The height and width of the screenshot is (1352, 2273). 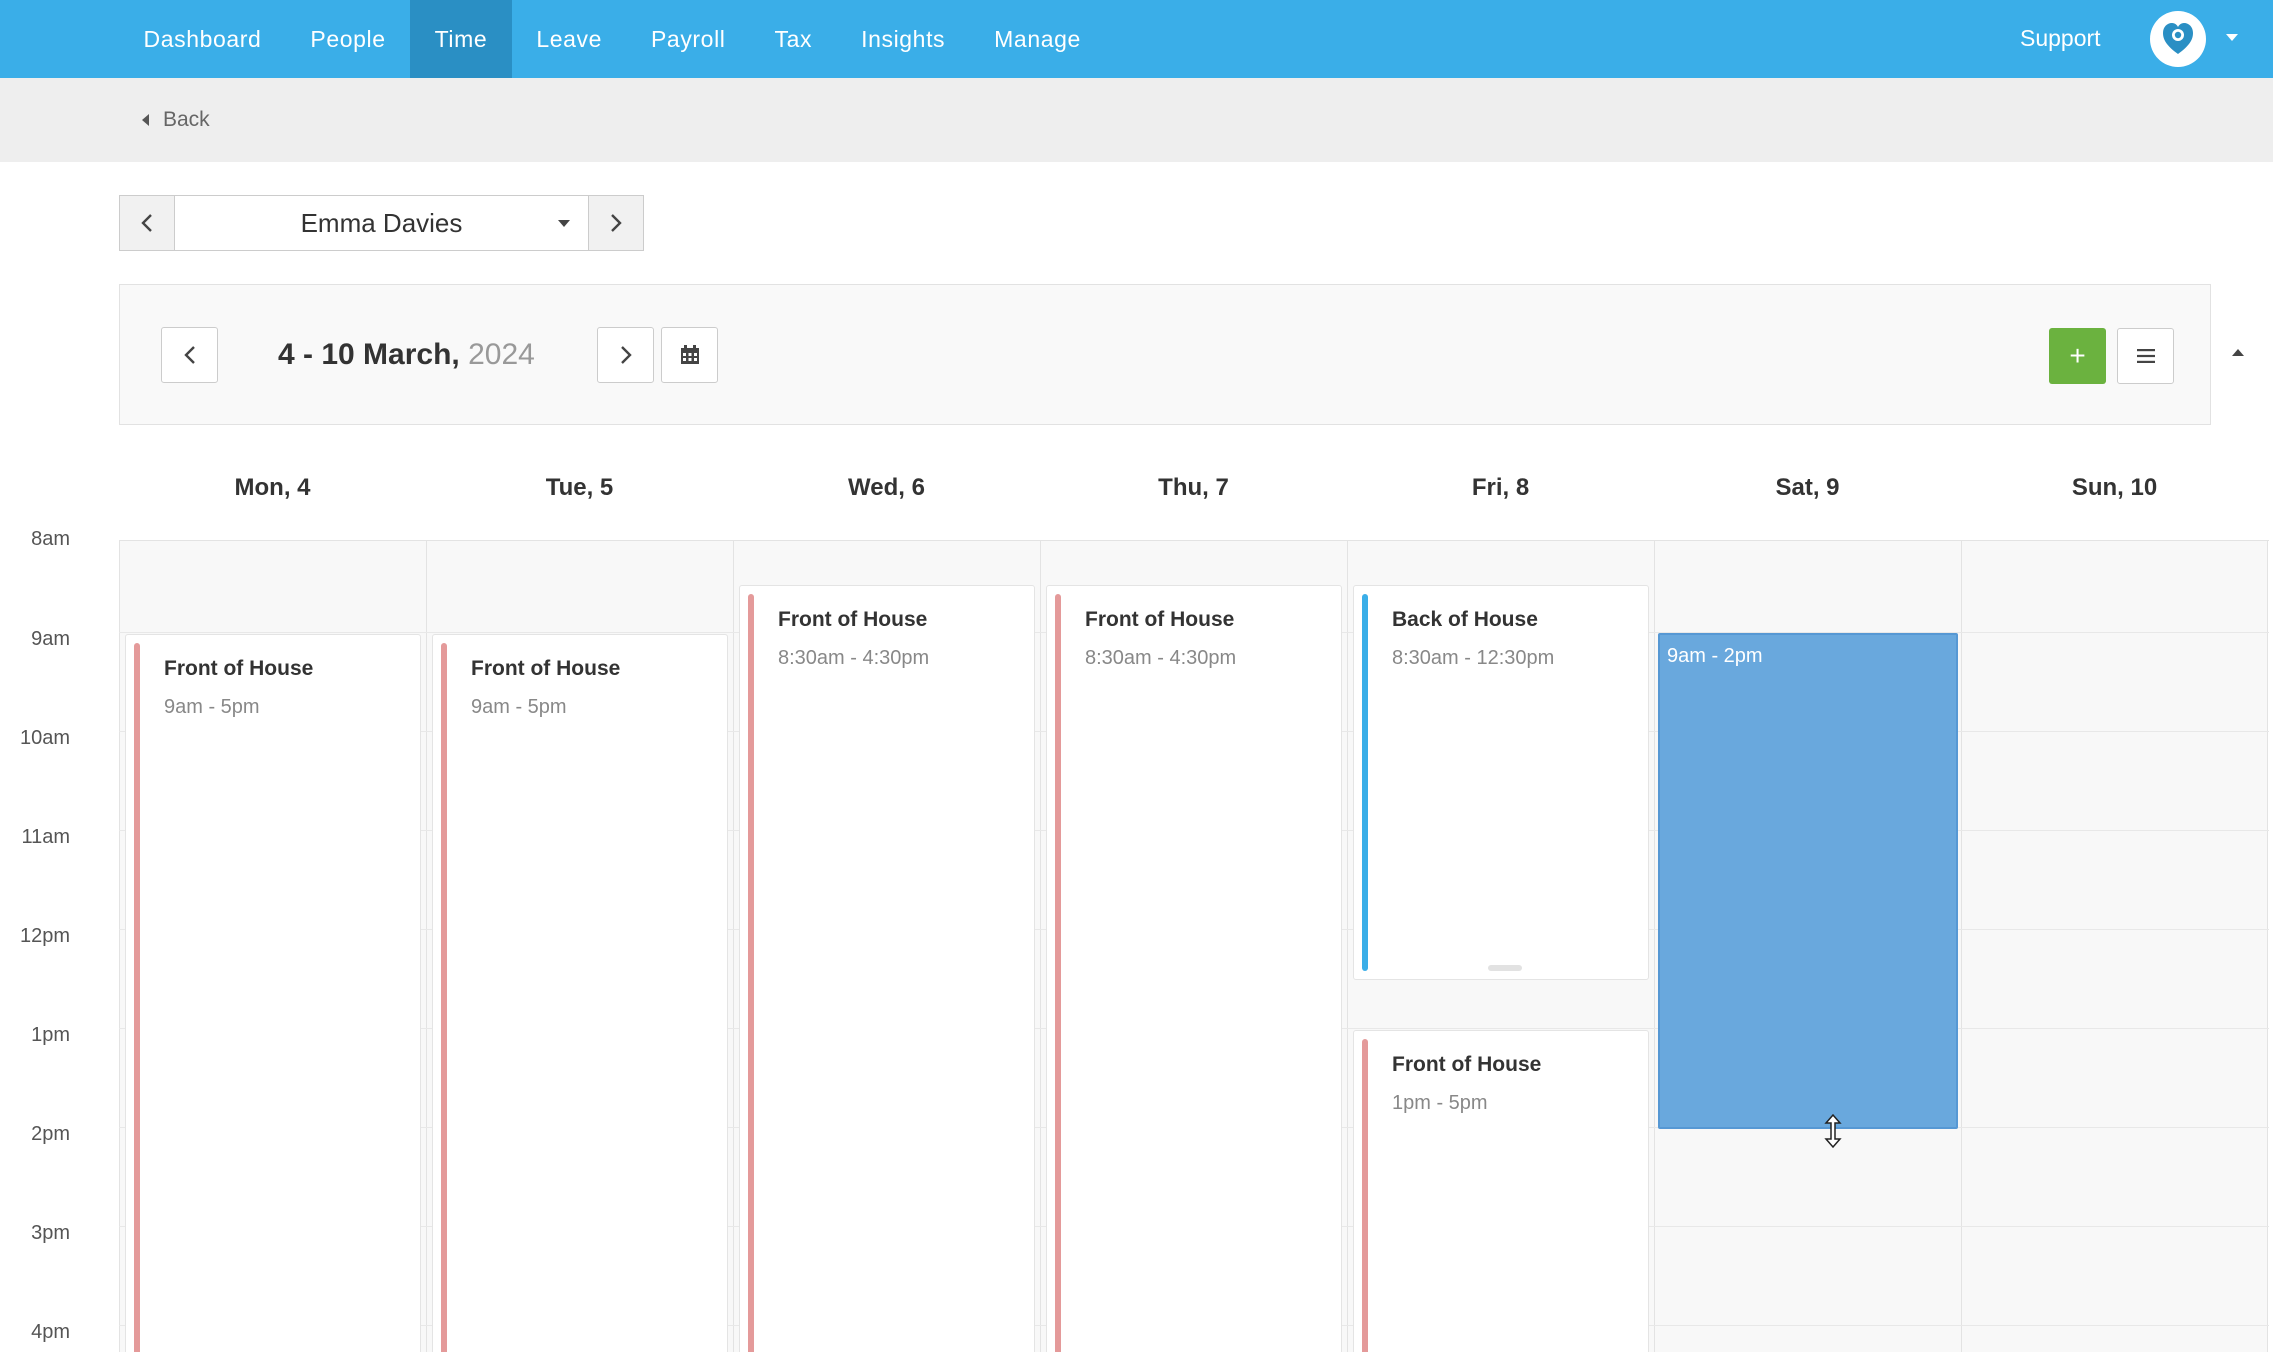 What do you see at coordinates (2232, 37) in the screenshot?
I see `chevron-down-icon` at bounding box center [2232, 37].